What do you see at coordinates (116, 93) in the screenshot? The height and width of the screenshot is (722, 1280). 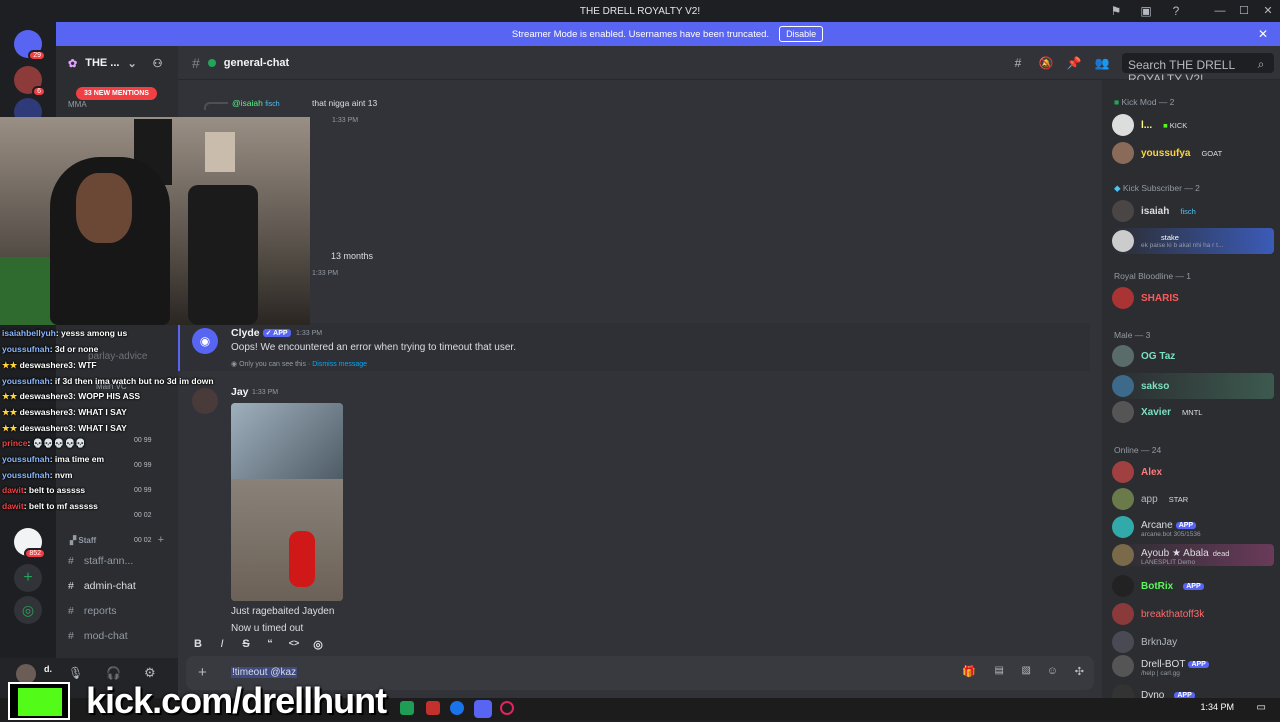 I see `new-mentions-pill: 33 NEW MENTIONS` at bounding box center [116, 93].